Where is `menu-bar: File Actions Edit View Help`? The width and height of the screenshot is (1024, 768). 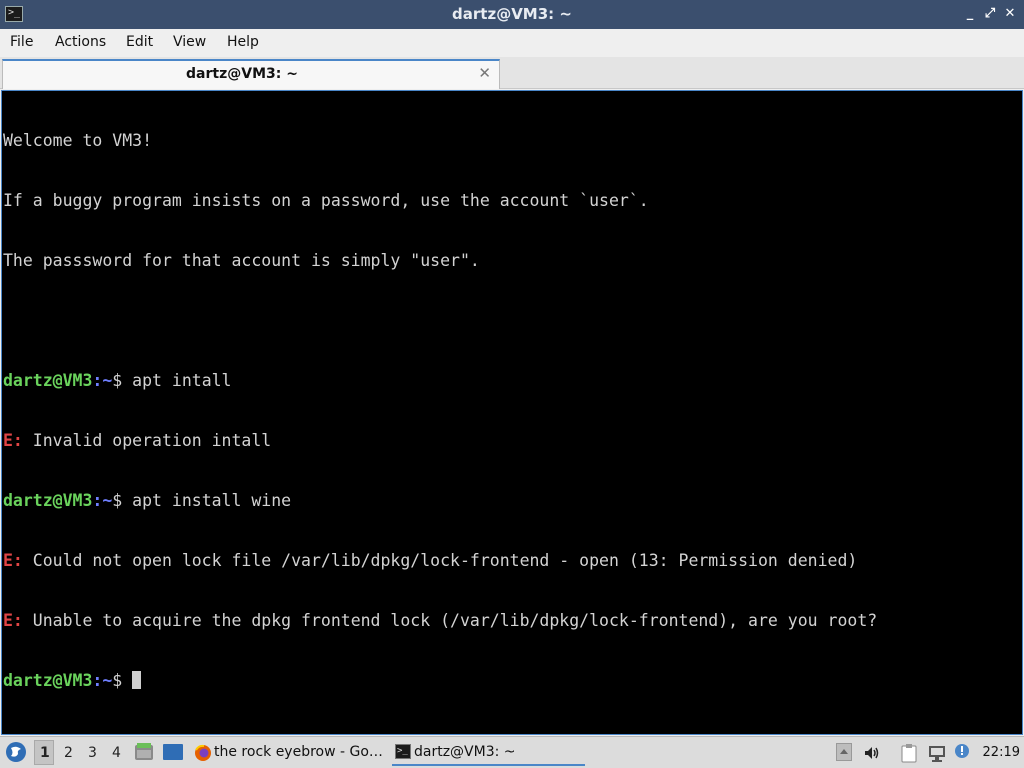 menu-bar: File Actions Edit View Help is located at coordinates (512, 43).